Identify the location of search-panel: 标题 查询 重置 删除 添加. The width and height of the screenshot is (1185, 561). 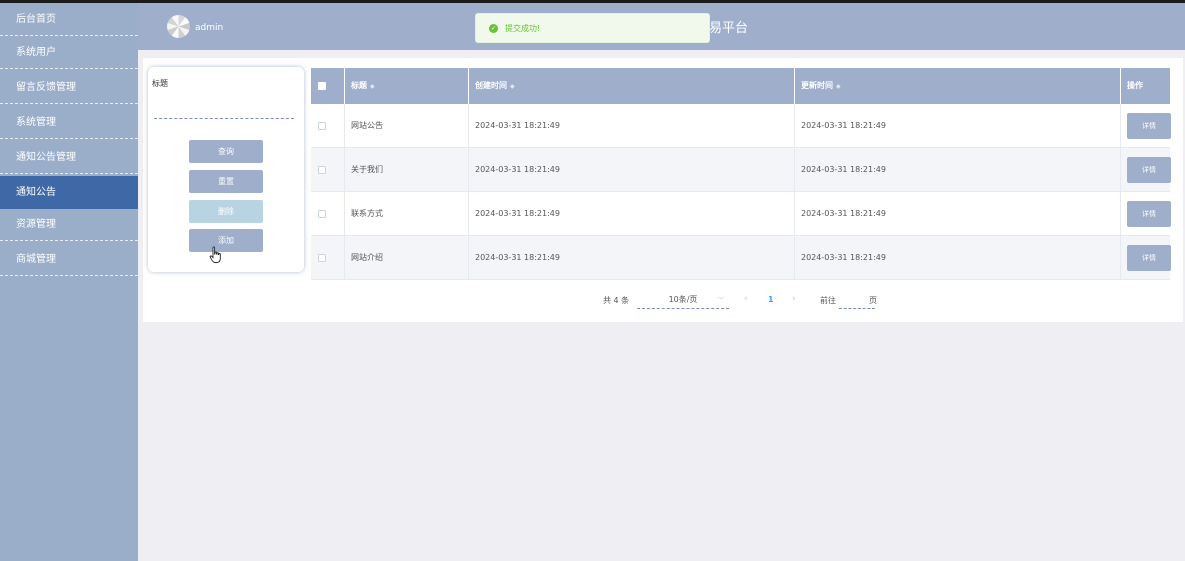
(226, 169).